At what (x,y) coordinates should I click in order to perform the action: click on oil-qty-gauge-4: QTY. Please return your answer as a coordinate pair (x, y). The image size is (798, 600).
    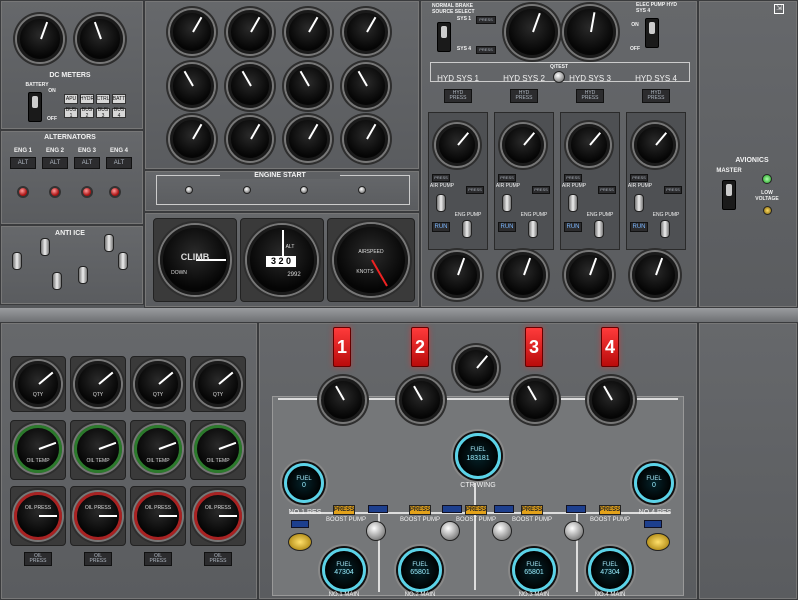
    Looking at the image, I should click on (218, 384).